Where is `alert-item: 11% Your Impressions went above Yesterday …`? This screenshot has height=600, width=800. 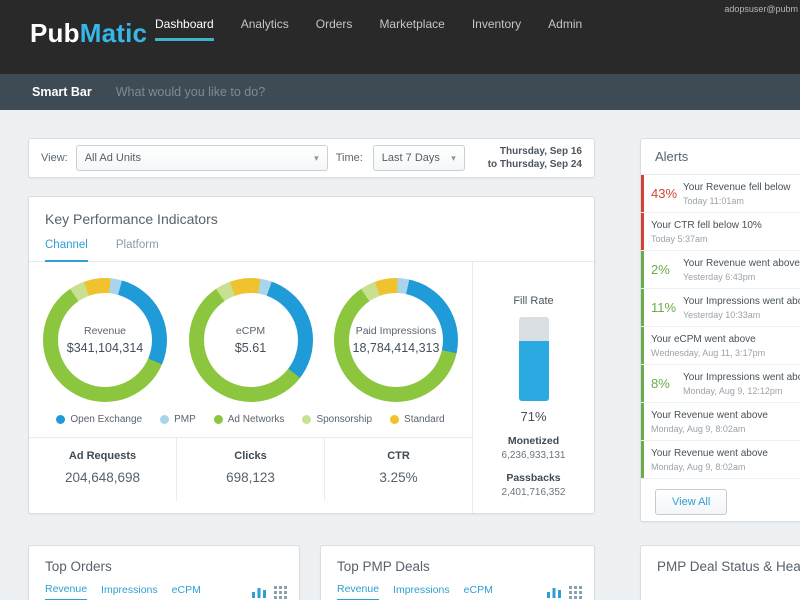
alert-item: 11% Your Impressions went above Yesterday … is located at coordinates (720, 308).